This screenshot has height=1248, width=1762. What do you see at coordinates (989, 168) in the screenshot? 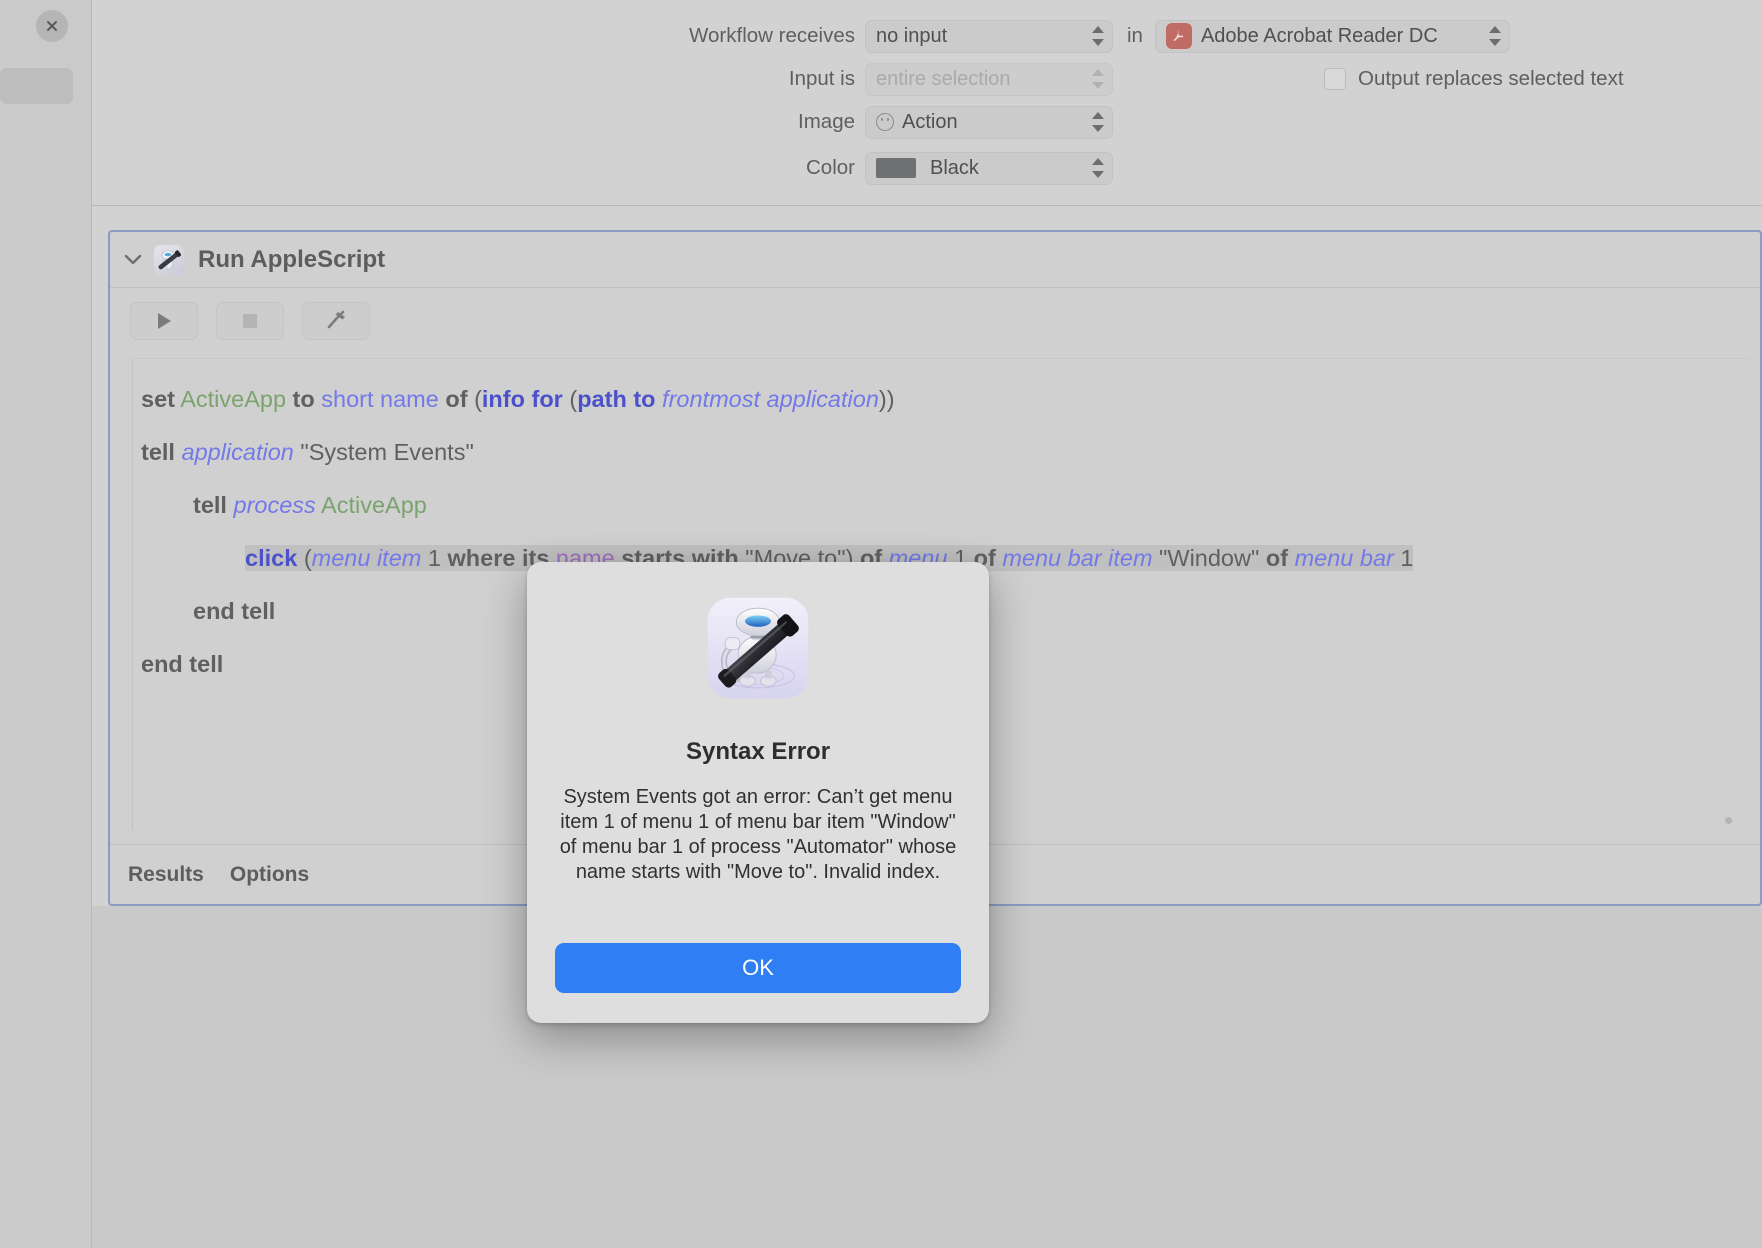
I see `color-select: Black` at bounding box center [989, 168].